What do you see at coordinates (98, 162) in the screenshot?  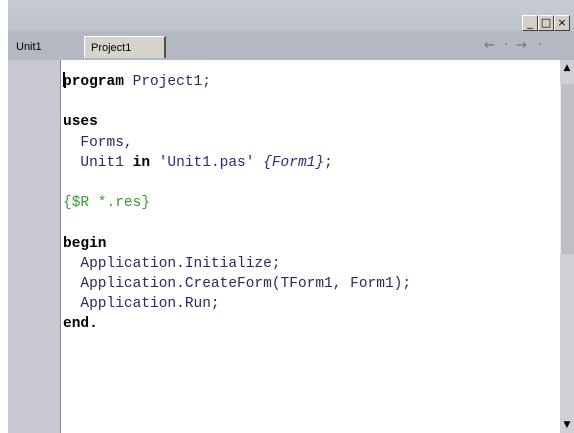 I see `code-text: Unit1` at bounding box center [98, 162].